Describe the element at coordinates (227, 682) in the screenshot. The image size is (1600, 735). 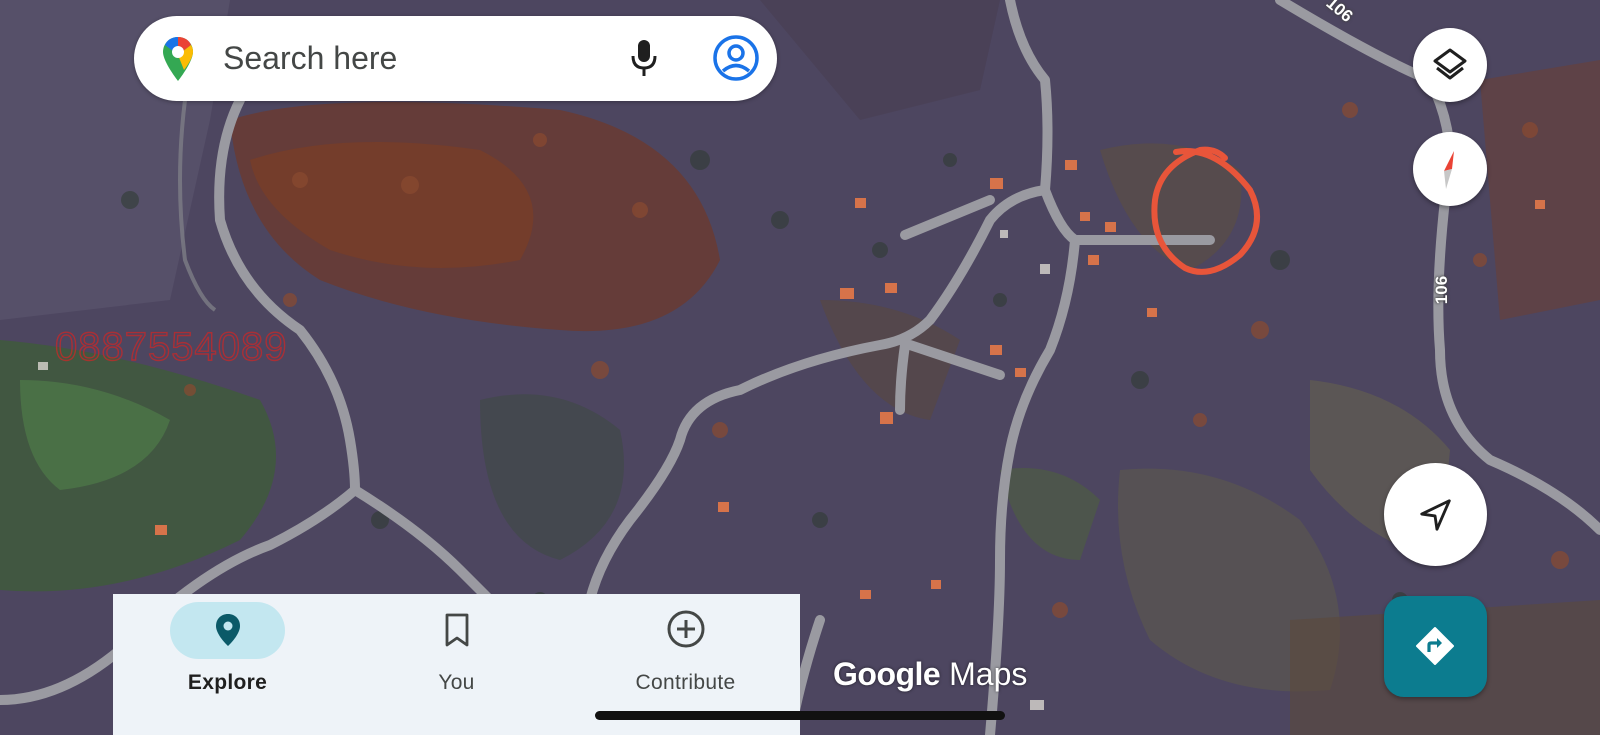
I see `nav-label-explore: Explore` at that location.